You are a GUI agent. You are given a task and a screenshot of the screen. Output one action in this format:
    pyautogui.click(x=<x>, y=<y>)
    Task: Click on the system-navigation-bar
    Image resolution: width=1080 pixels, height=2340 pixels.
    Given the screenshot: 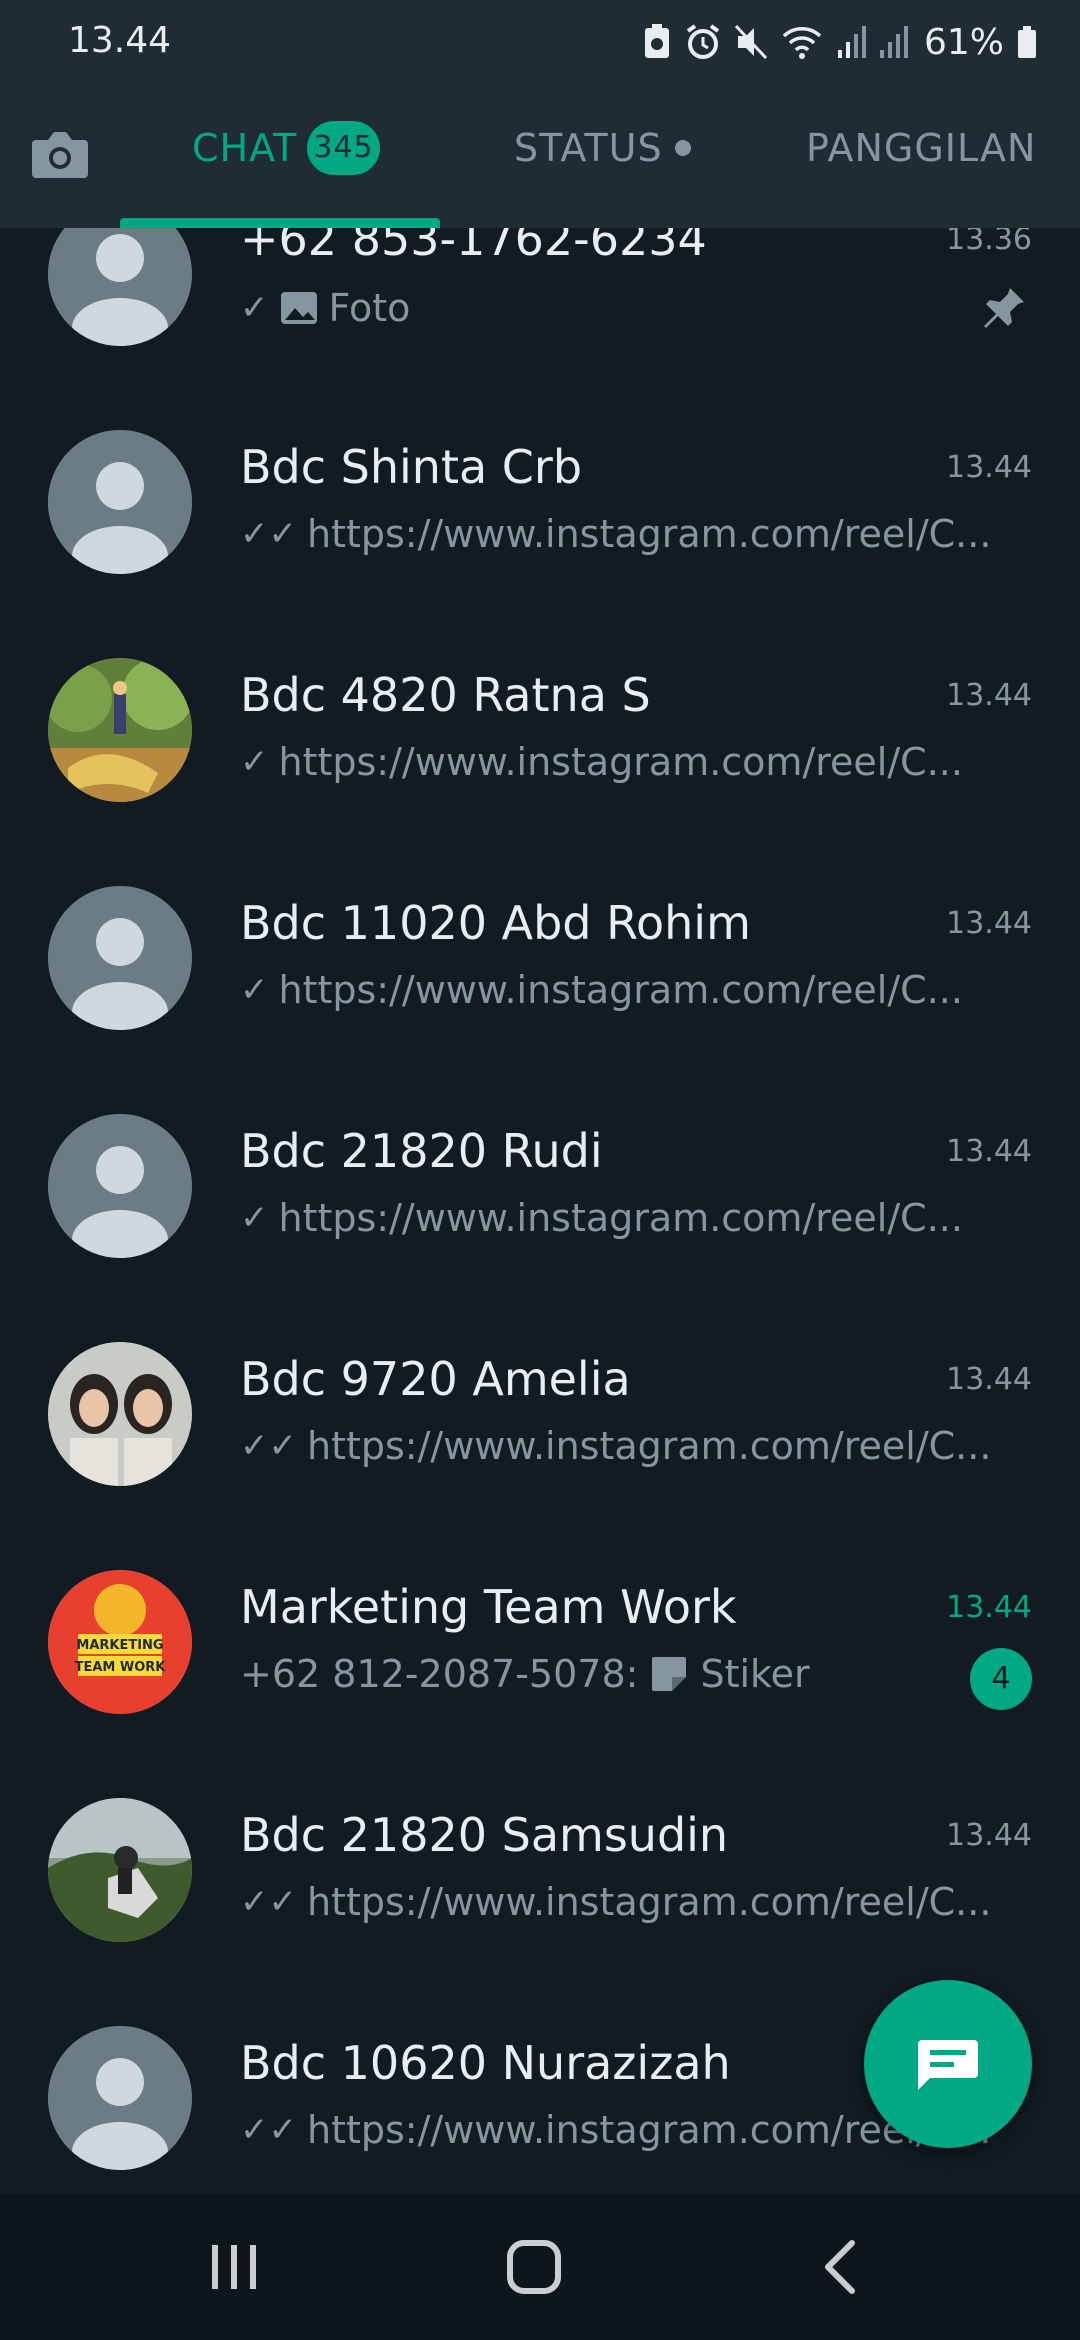 What is the action you would take?
    pyautogui.click(x=540, y=2267)
    